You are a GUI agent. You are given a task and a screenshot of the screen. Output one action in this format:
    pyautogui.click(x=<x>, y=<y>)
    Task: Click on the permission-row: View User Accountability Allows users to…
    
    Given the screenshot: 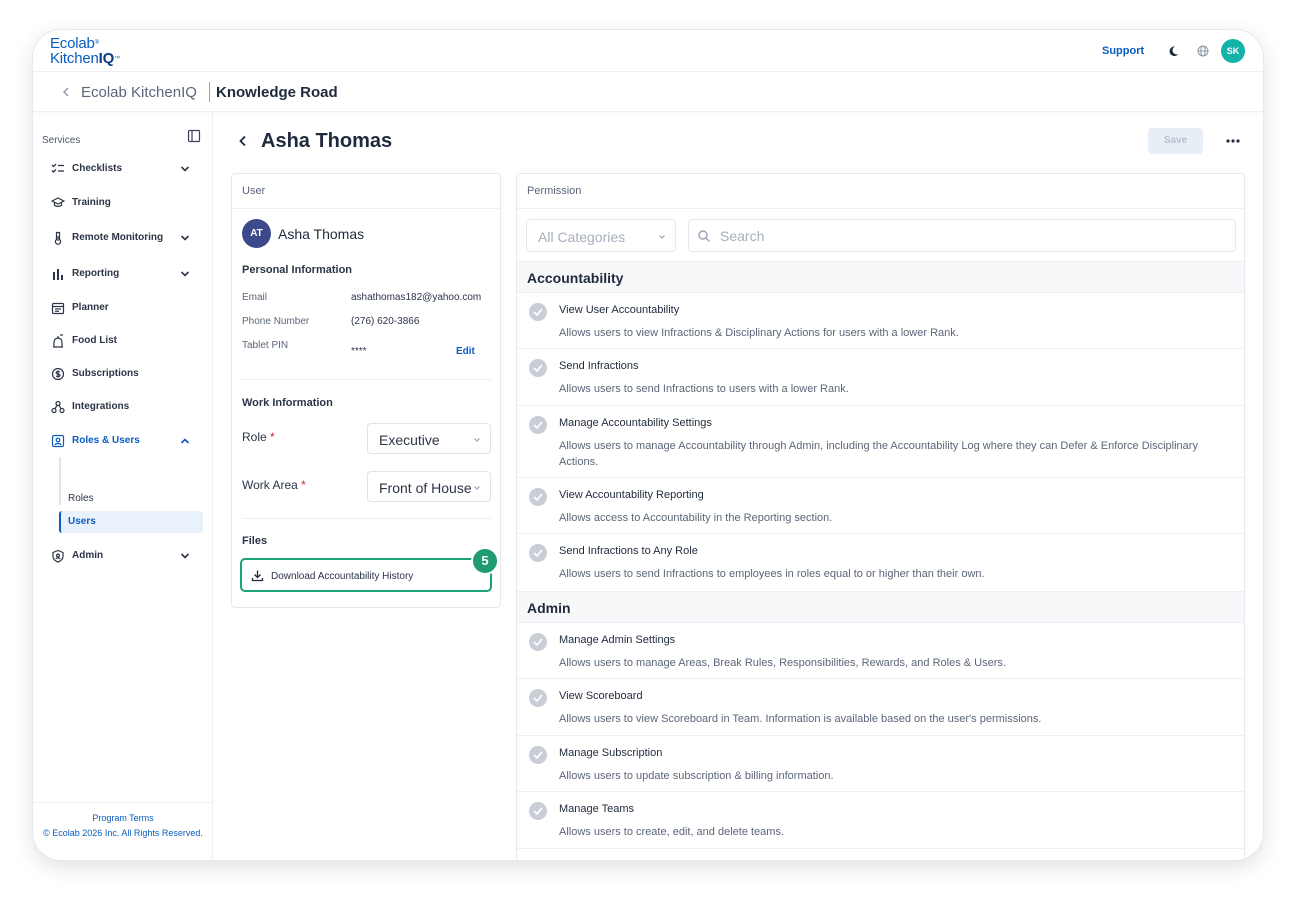 What is the action you would take?
    pyautogui.click(x=880, y=321)
    